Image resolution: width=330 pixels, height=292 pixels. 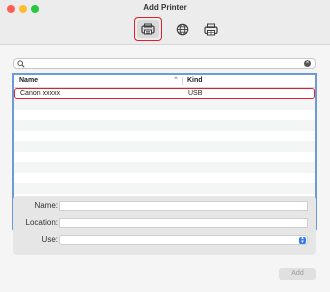 What do you see at coordinates (182, 81) in the screenshot?
I see `column-divider` at bounding box center [182, 81].